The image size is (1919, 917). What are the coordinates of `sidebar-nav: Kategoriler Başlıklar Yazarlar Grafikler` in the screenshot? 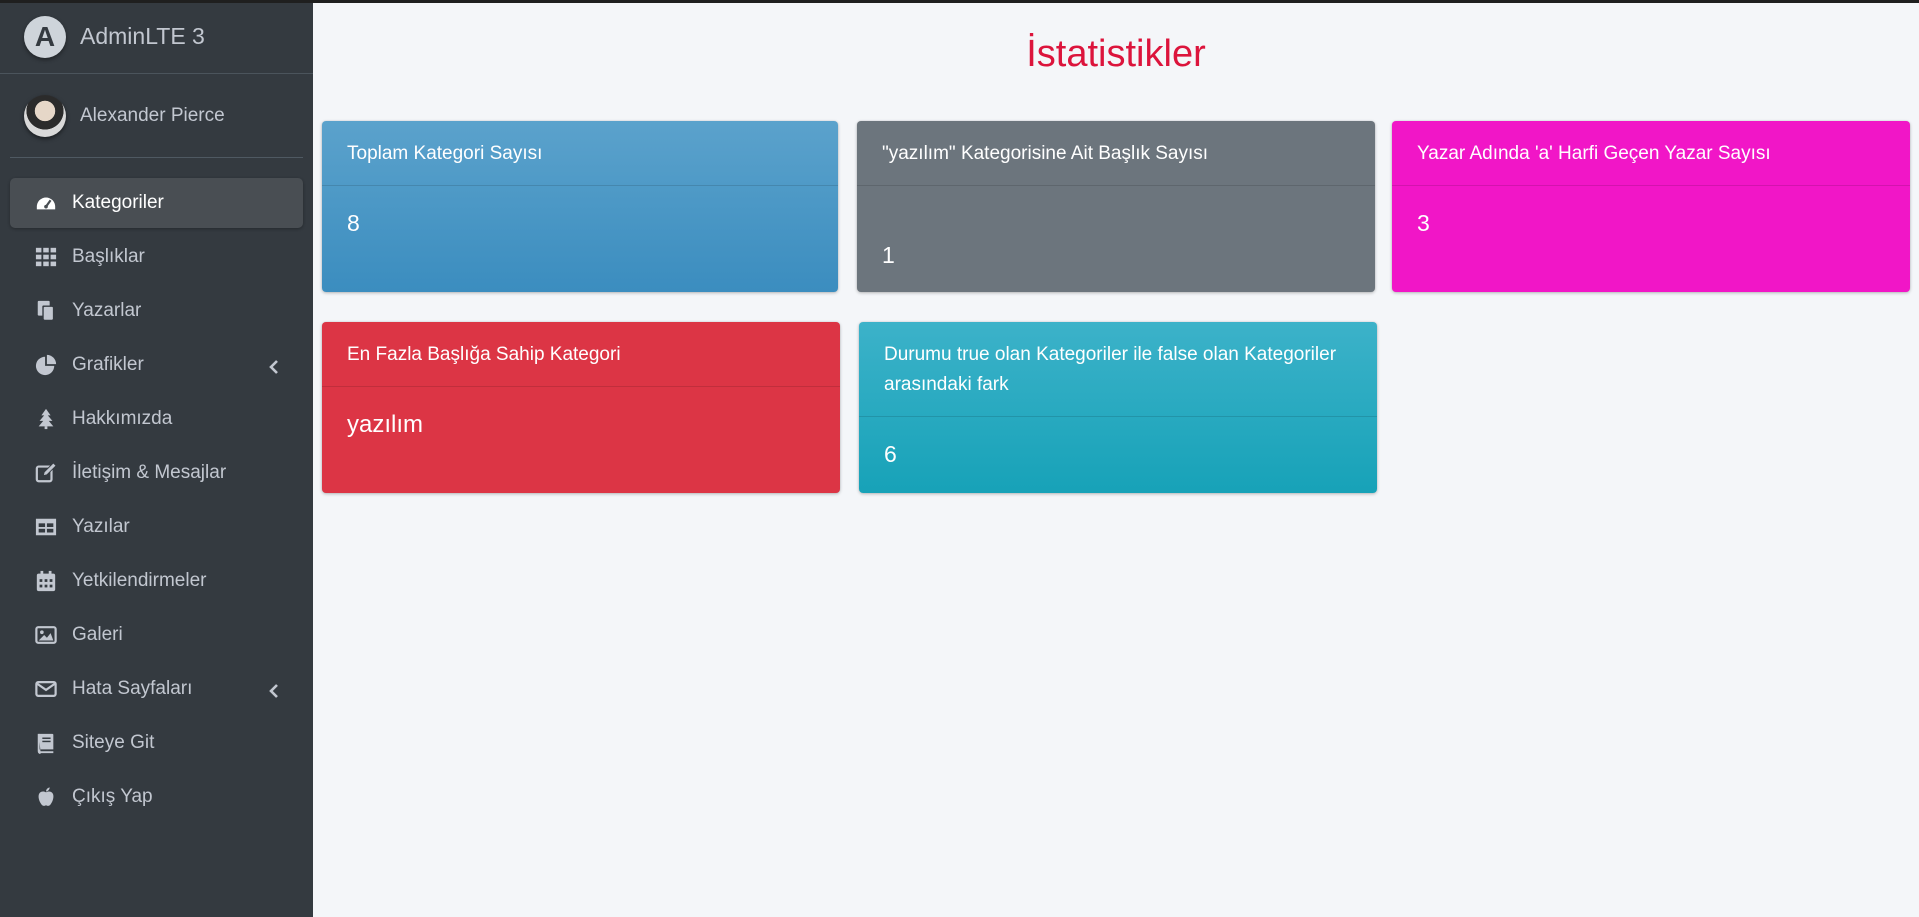 It's located at (156, 500).